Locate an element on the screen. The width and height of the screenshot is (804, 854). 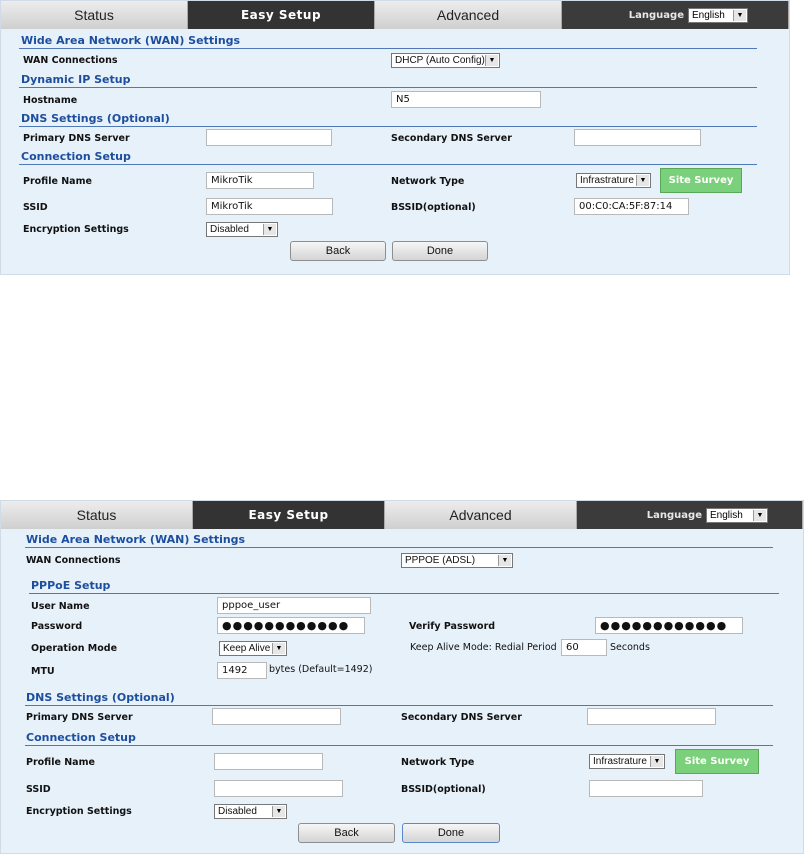
ssid-input: MikroTik is located at coordinates (269, 206).